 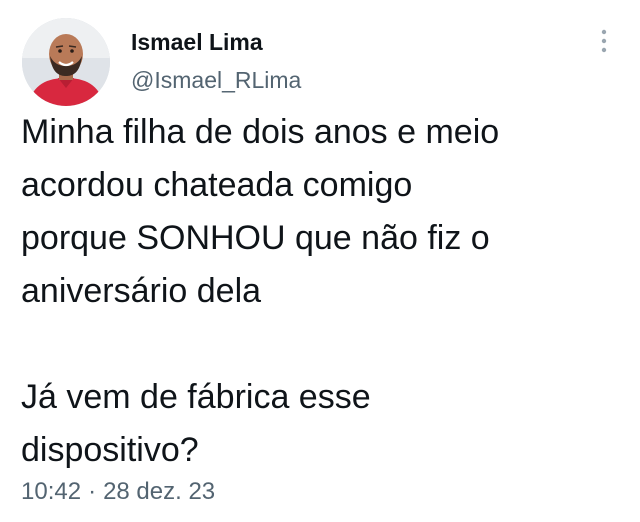 I want to click on tweet-line: Já vem de fábrica esse, so click(x=196, y=397).